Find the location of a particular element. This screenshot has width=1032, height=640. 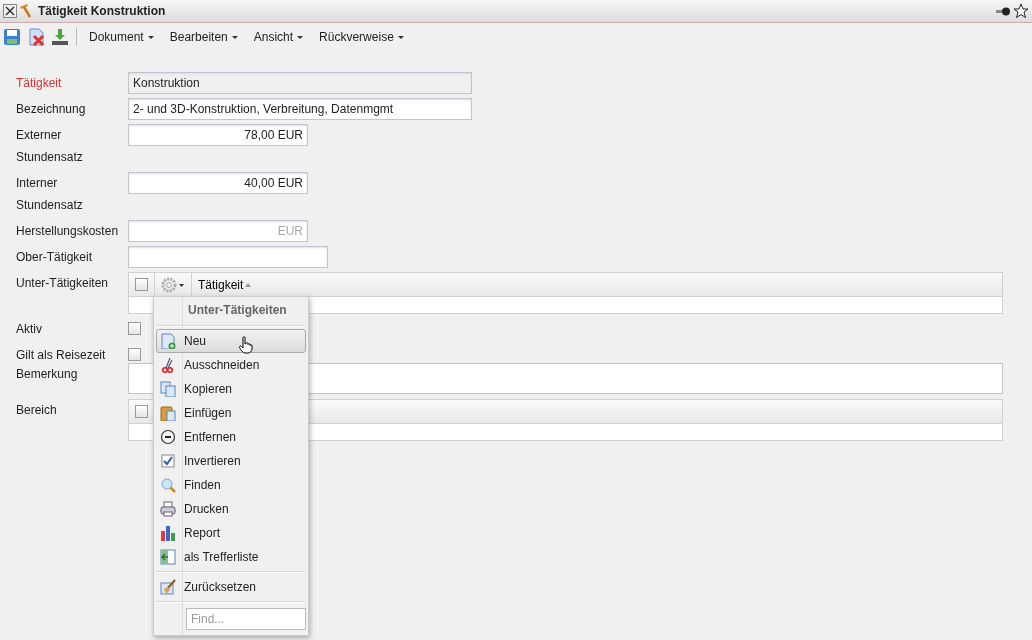

favorite-button is located at coordinates (1021, 11).